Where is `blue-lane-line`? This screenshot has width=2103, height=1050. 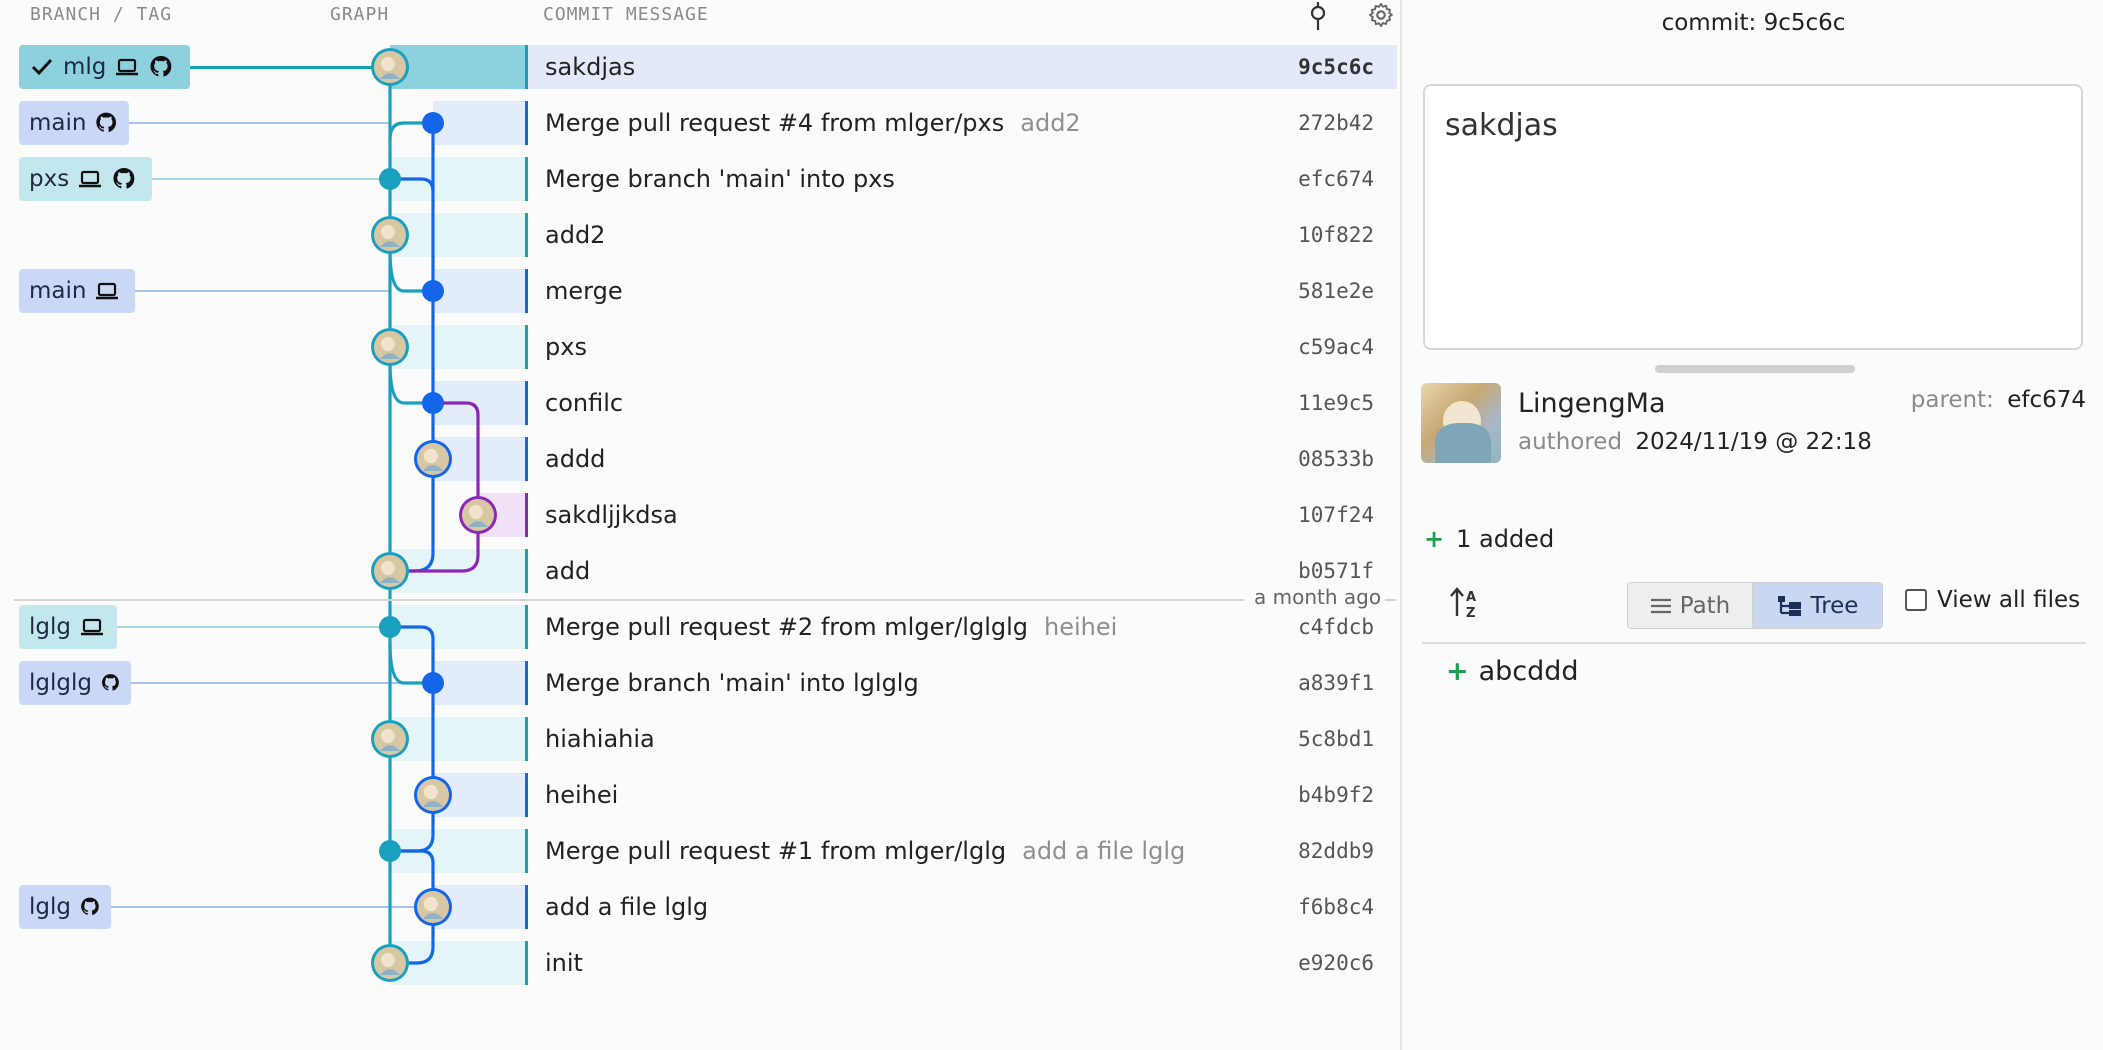
blue-lane-line is located at coordinates (411, 711).